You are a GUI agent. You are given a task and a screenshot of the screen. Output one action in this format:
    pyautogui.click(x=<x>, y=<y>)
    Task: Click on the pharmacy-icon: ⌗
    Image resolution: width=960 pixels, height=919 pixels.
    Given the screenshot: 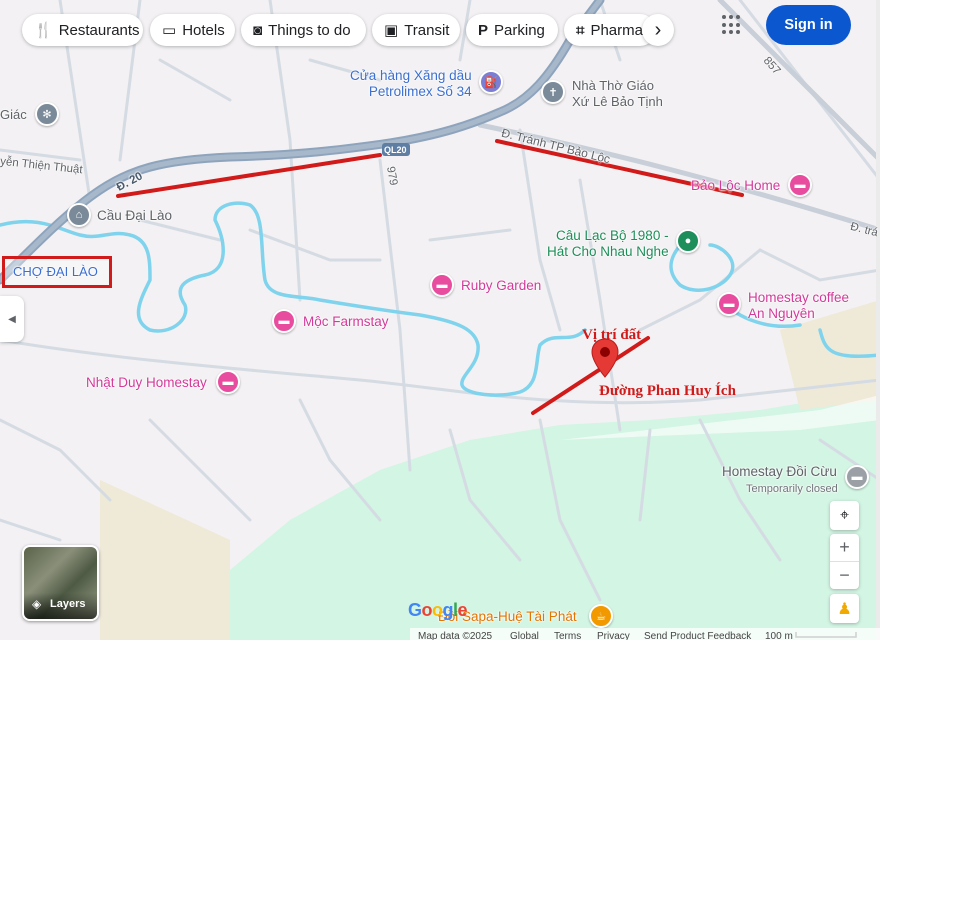 What is the action you would take?
    pyautogui.click(x=580, y=30)
    